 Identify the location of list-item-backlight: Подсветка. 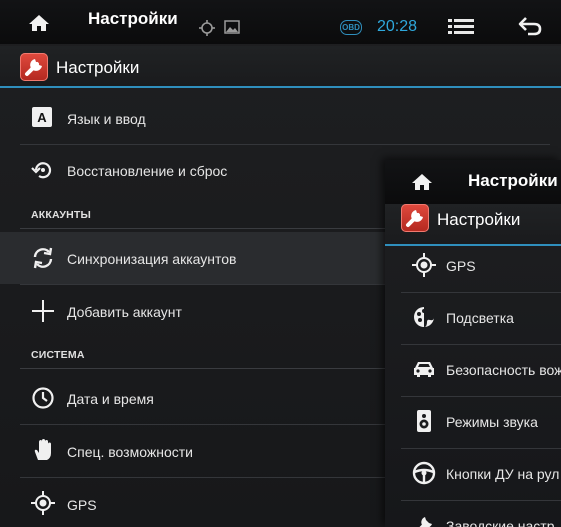
(473, 318).